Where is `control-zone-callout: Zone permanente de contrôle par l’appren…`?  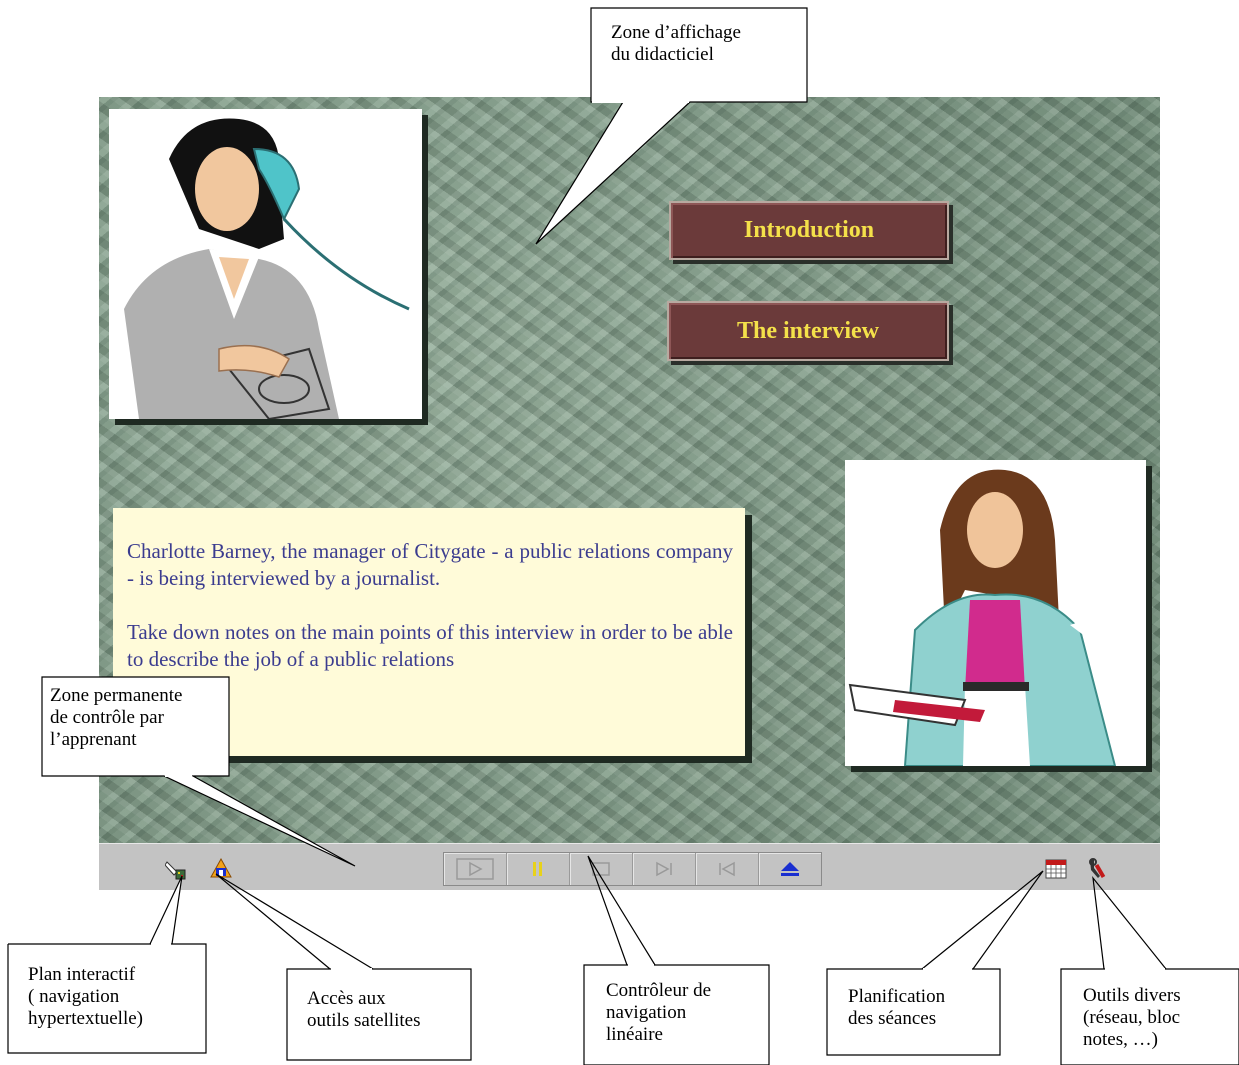 control-zone-callout: Zone permanente de contrôle par l’appren… is located at coordinates (116, 718).